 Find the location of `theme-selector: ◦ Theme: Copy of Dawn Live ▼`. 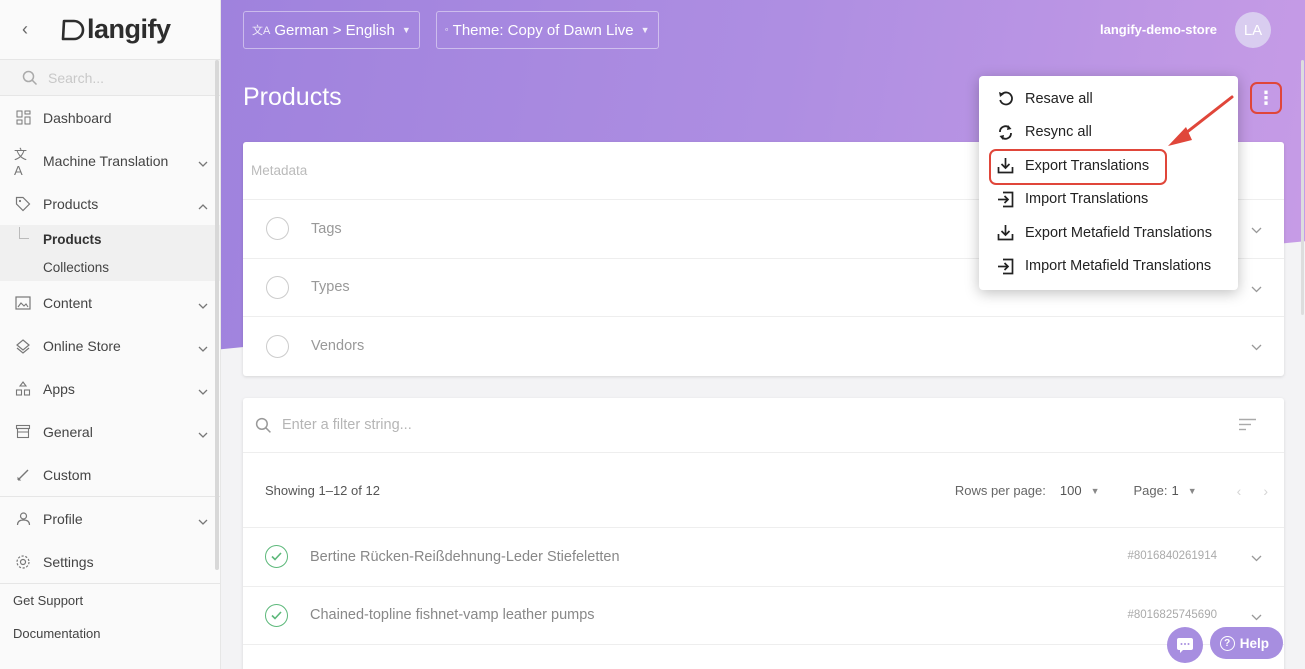

theme-selector: ◦ Theme: Copy of Dawn Live ▼ is located at coordinates (547, 30).